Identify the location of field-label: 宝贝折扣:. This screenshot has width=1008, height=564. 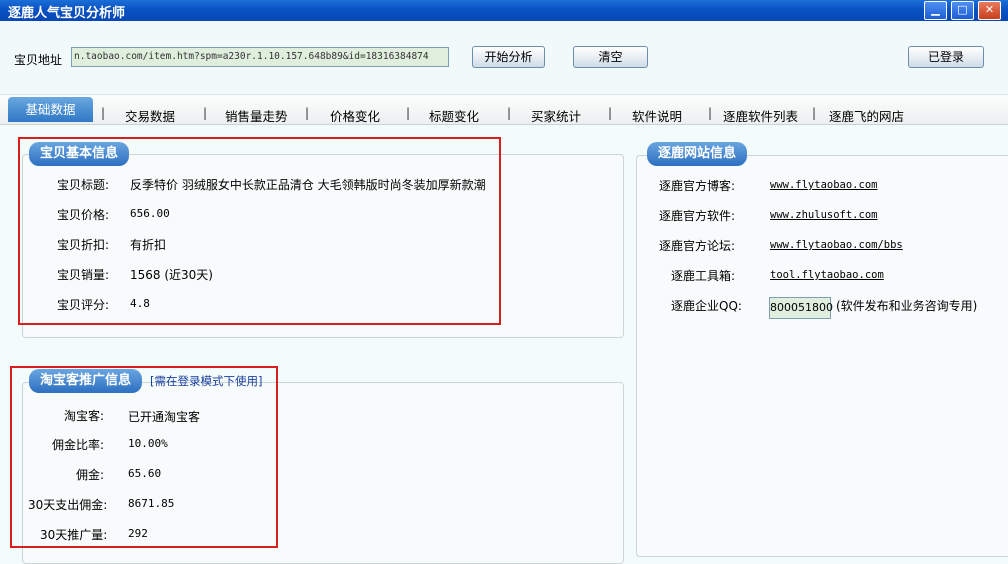
(83, 245).